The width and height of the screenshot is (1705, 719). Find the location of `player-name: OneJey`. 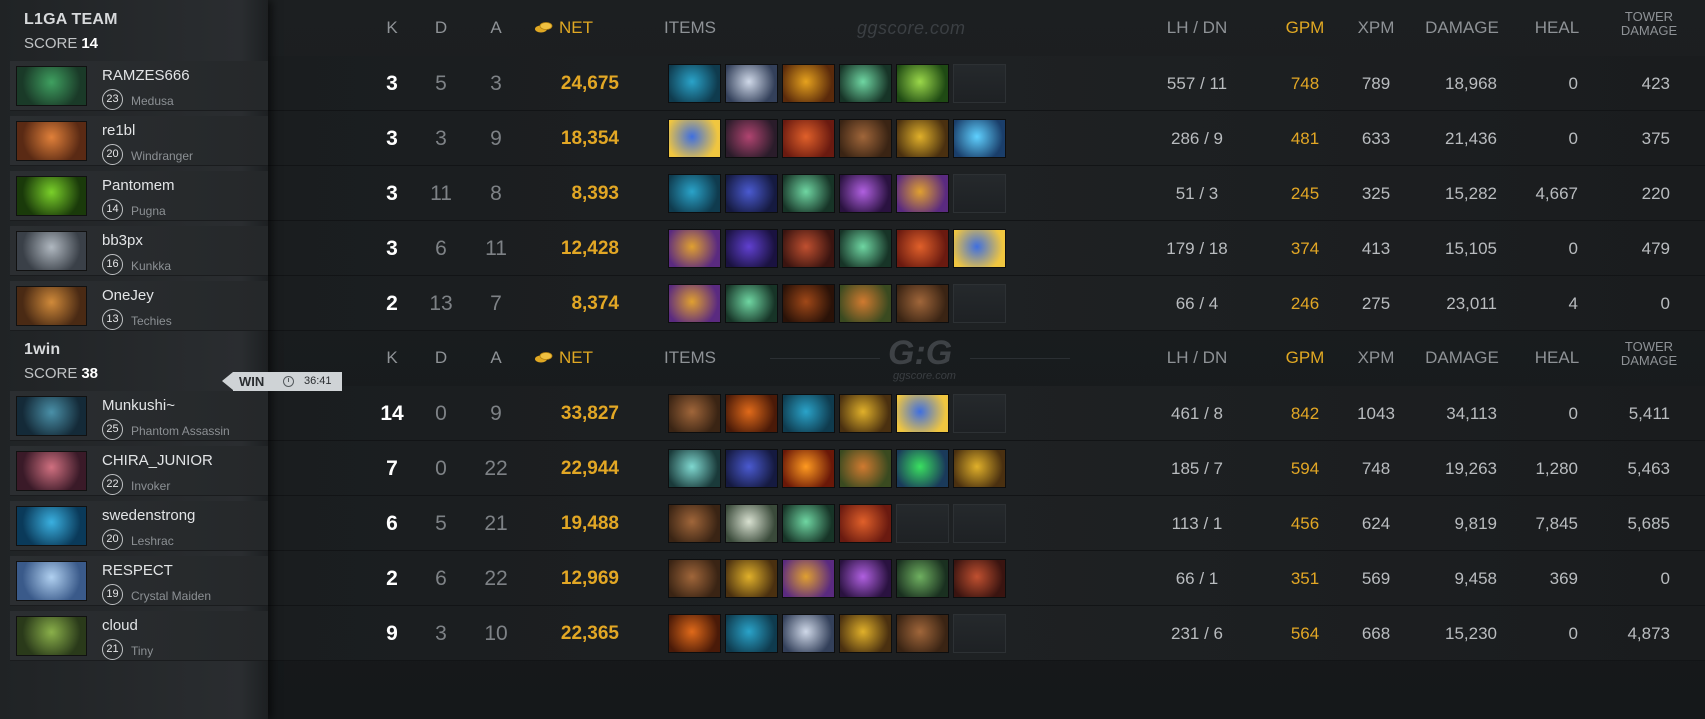

player-name: OneJey is located at coordinates (128, 295).